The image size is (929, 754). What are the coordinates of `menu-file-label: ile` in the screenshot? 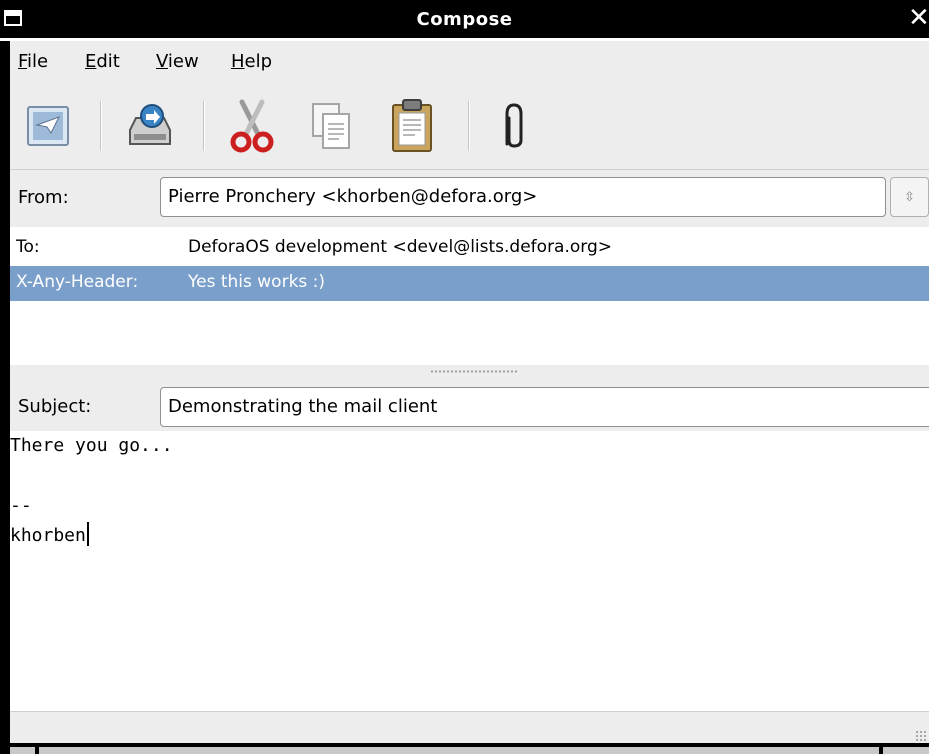 It's located at (38, 61).